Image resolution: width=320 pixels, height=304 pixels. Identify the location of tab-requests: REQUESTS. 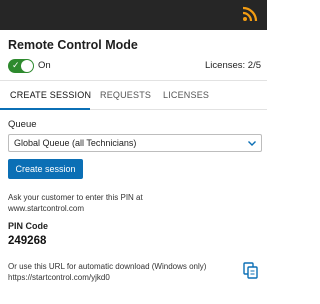
(125, 95).